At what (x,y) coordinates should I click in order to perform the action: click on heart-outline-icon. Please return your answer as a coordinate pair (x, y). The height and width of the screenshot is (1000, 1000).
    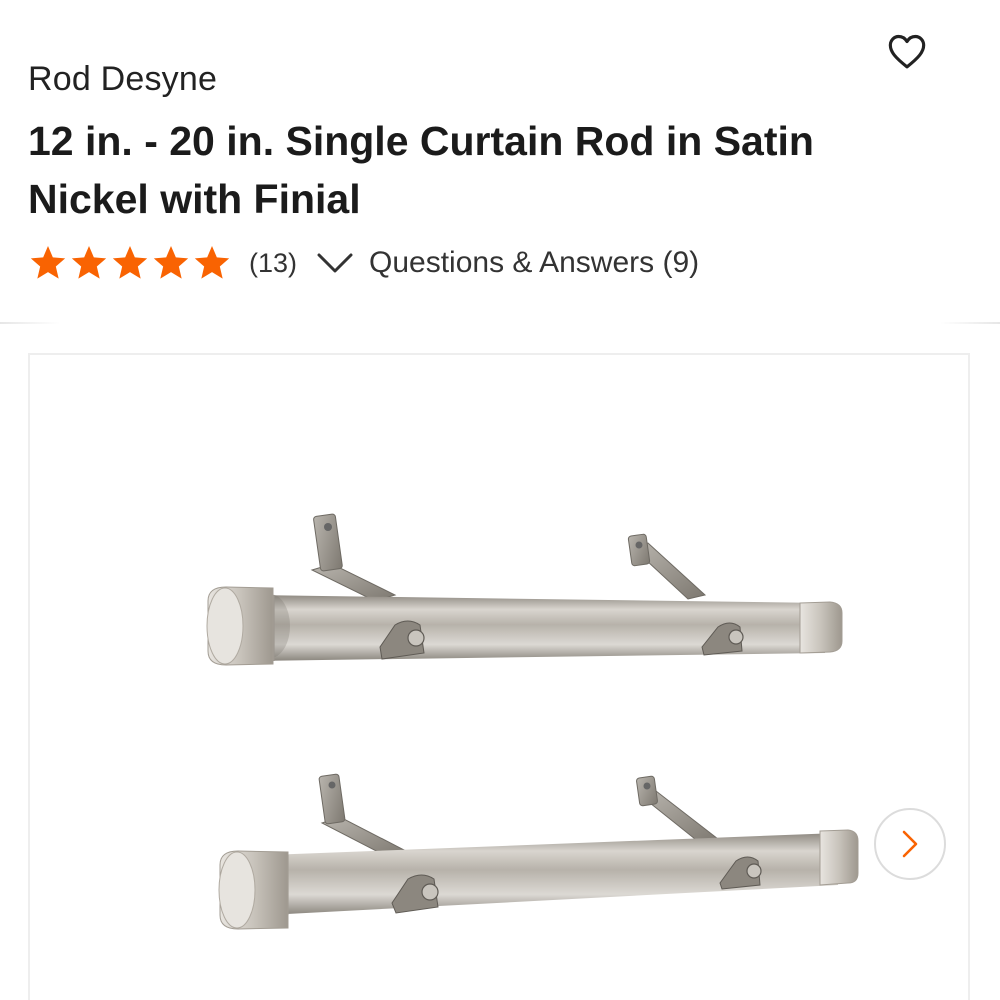
    Looking at the image, I should click on (907, 51).